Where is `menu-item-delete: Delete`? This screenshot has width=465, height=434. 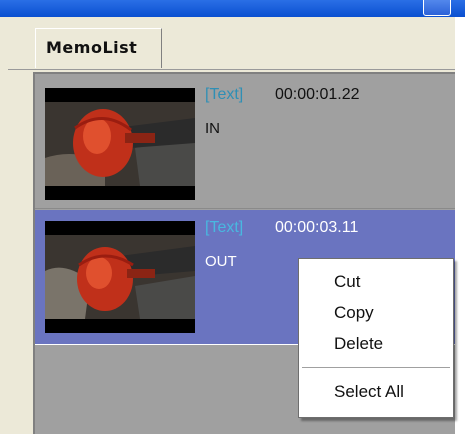
menu-item-delete: Delete is located at coordinates (376, 344).